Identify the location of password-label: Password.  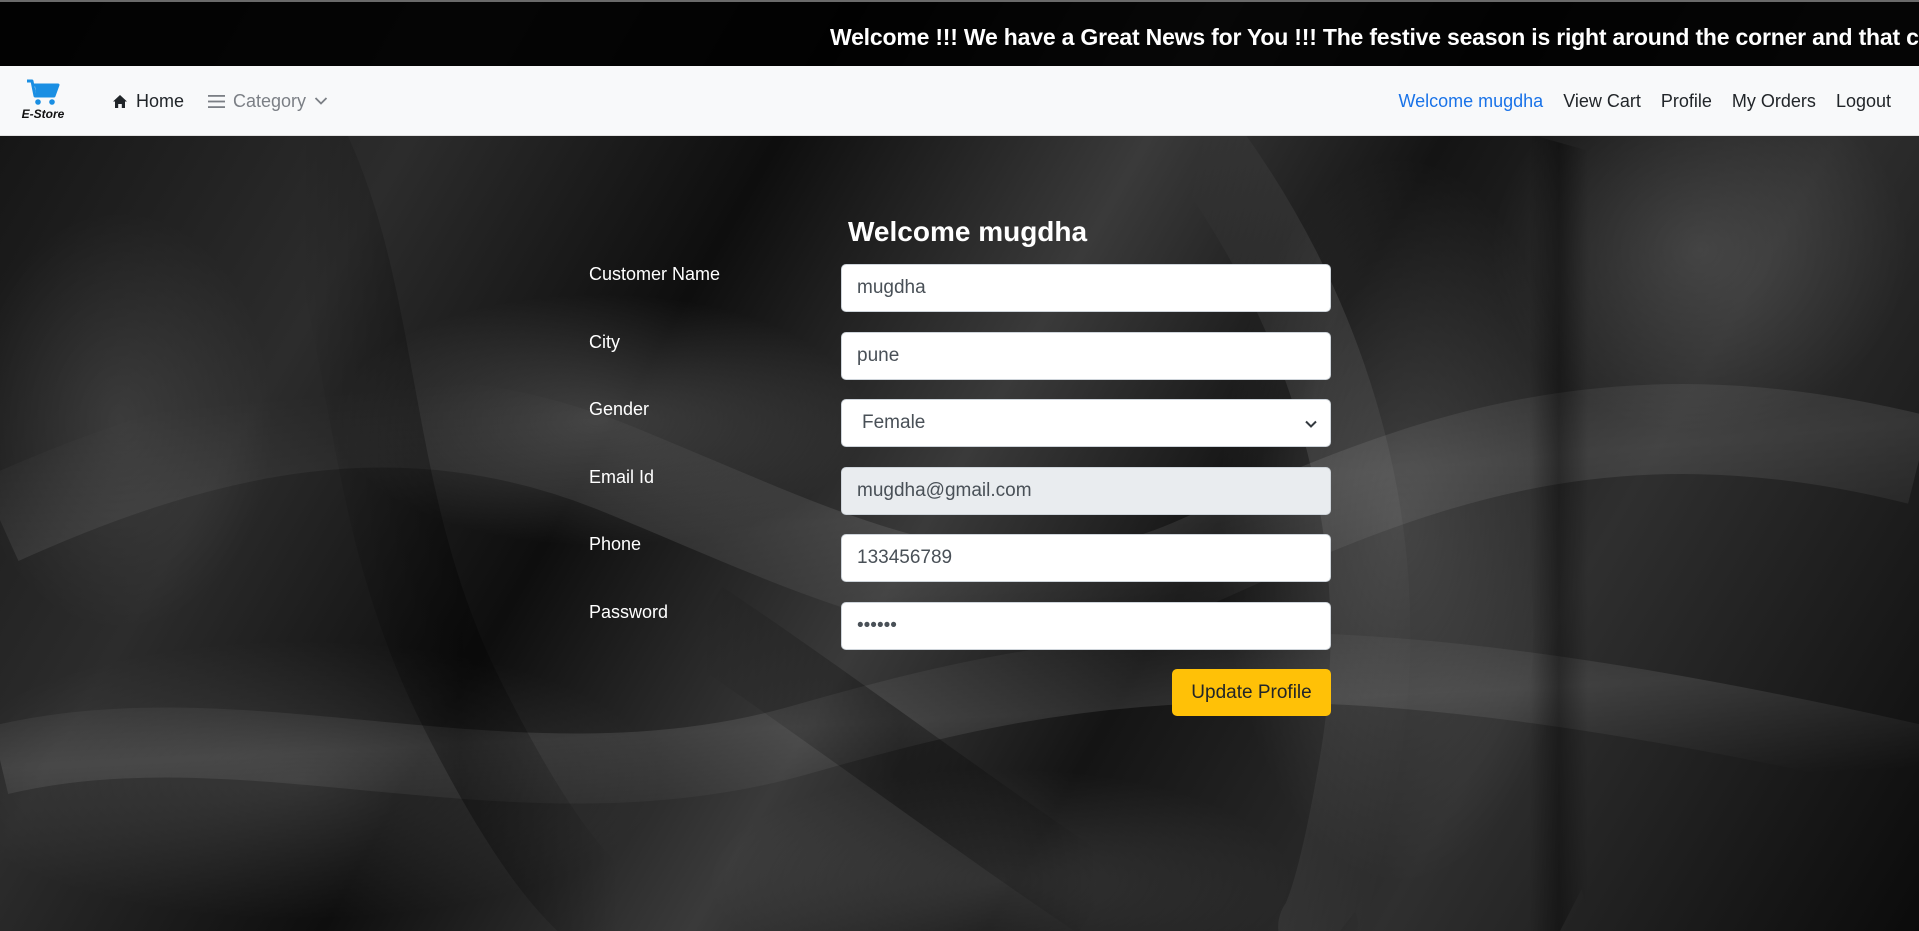
(629, 612).